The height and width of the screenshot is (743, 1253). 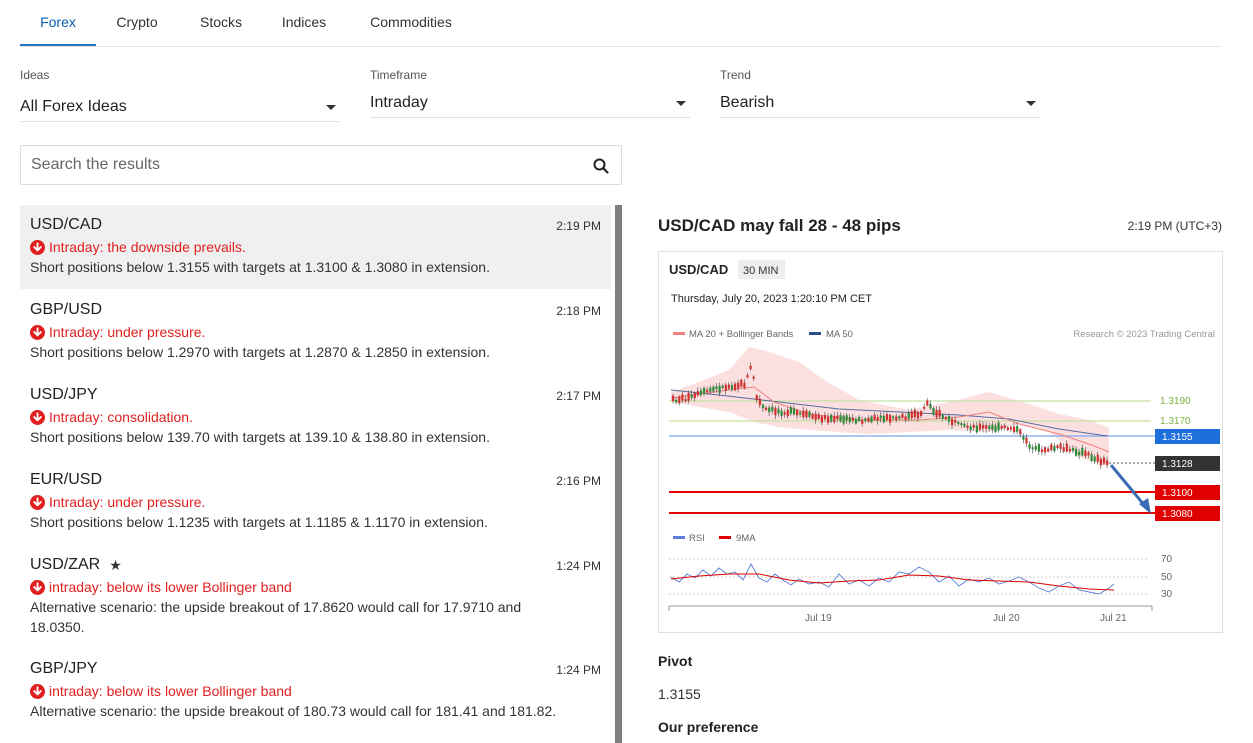 What do you see at coordinates (37, 691) in the screenshot?
I see `down-arrow-icon` at bounding box center [37, 691].